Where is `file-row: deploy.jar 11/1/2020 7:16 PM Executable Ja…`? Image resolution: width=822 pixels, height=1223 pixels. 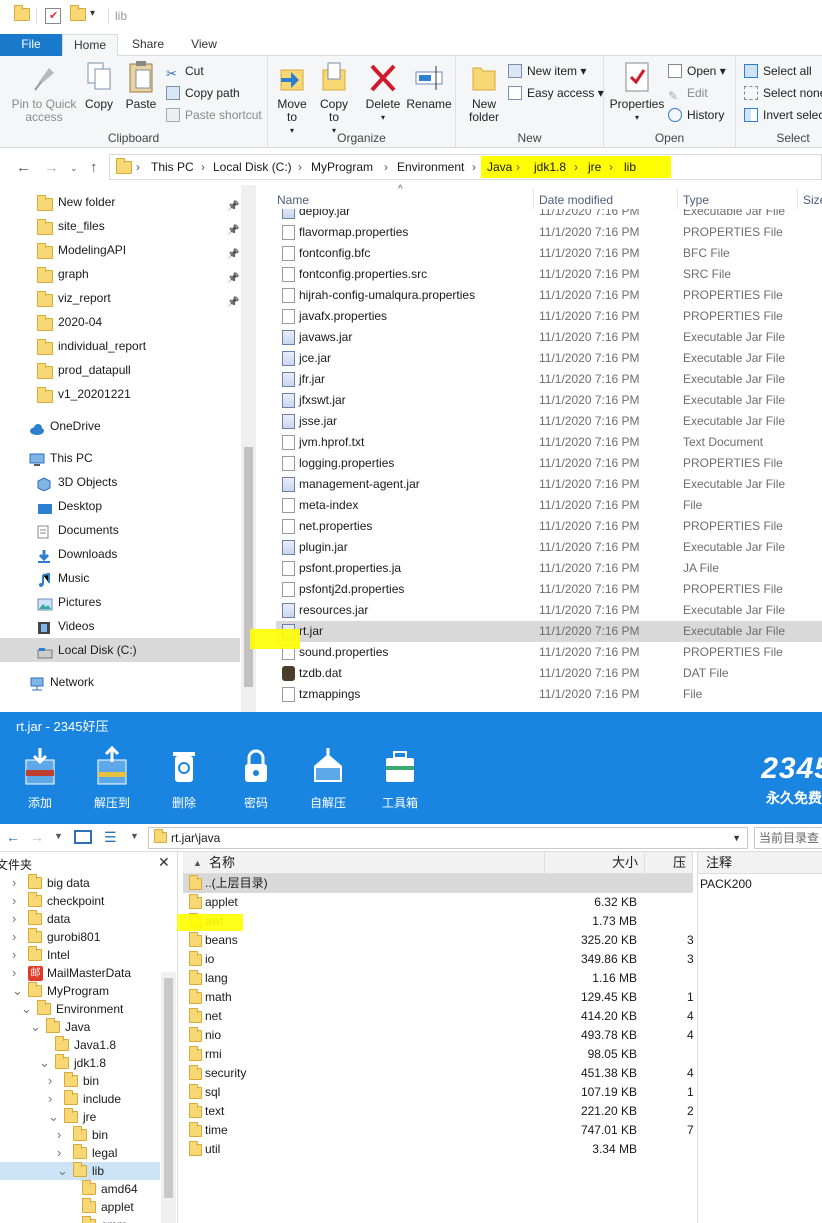 file-row: deploy.jar 11/1/2020 7:16 PM Executable Ja… is located at coordinates (549, 215).